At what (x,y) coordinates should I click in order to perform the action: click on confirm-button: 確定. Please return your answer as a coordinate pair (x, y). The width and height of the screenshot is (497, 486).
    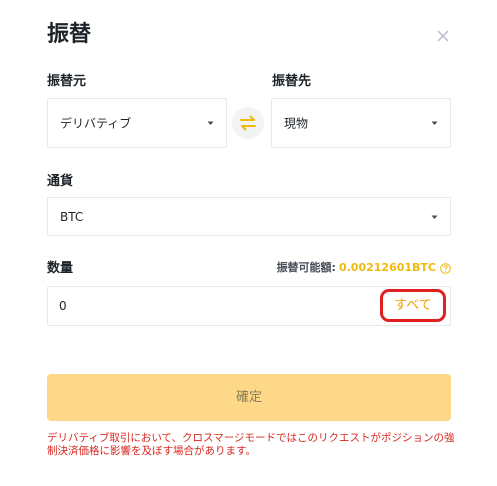
    Looking at the image, I should click on (249, 397).